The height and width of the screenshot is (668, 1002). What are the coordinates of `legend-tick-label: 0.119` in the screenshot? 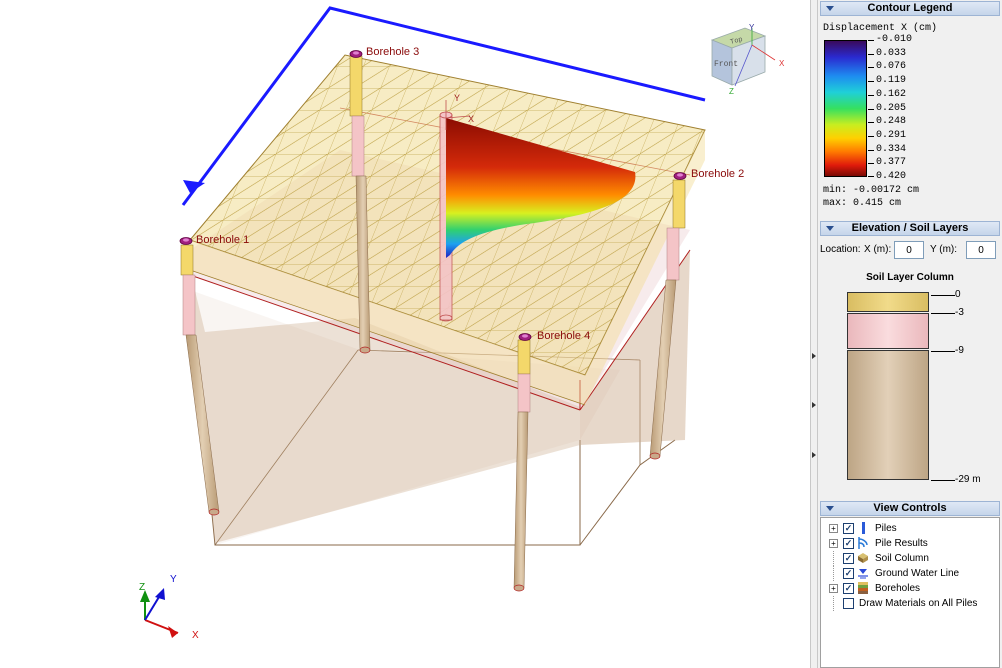 It's located at (891, 81).